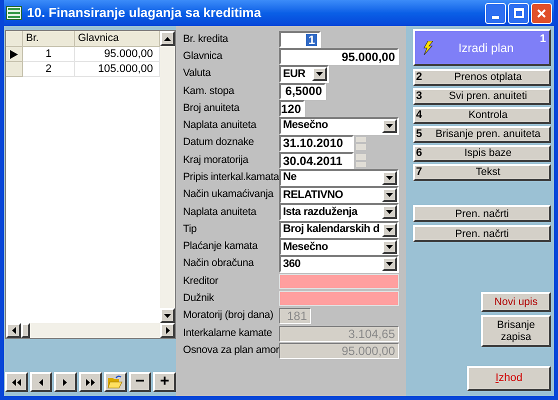  Describe the element at coordinates (140, 382) in the screenshot. I see `nav-text-button: −` at that location.